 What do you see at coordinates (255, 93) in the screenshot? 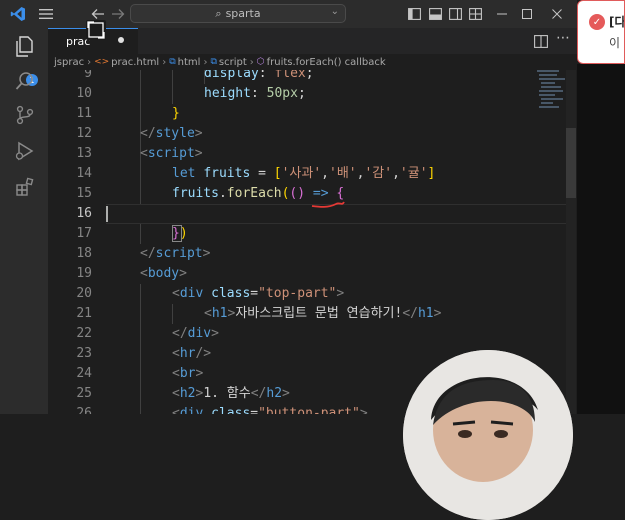
I see `code-line: height: 50px;` at bounding box center [255, 93].